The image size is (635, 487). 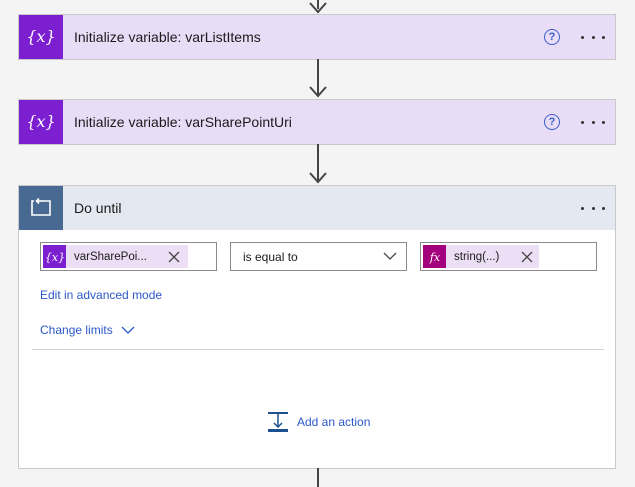 I want to click on expression-token: fx string(...), so click(x=481, y=256).